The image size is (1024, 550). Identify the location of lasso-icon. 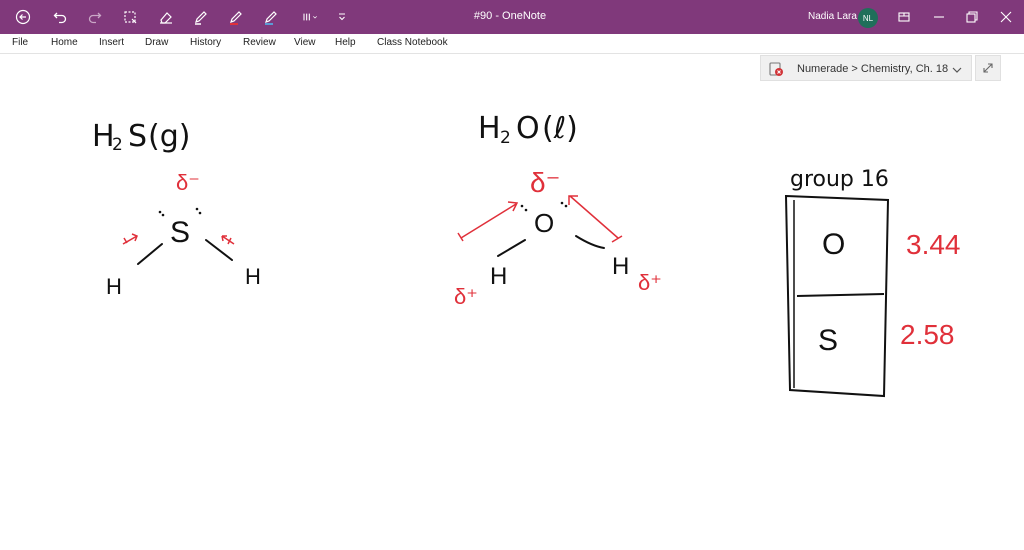
(130, 17).